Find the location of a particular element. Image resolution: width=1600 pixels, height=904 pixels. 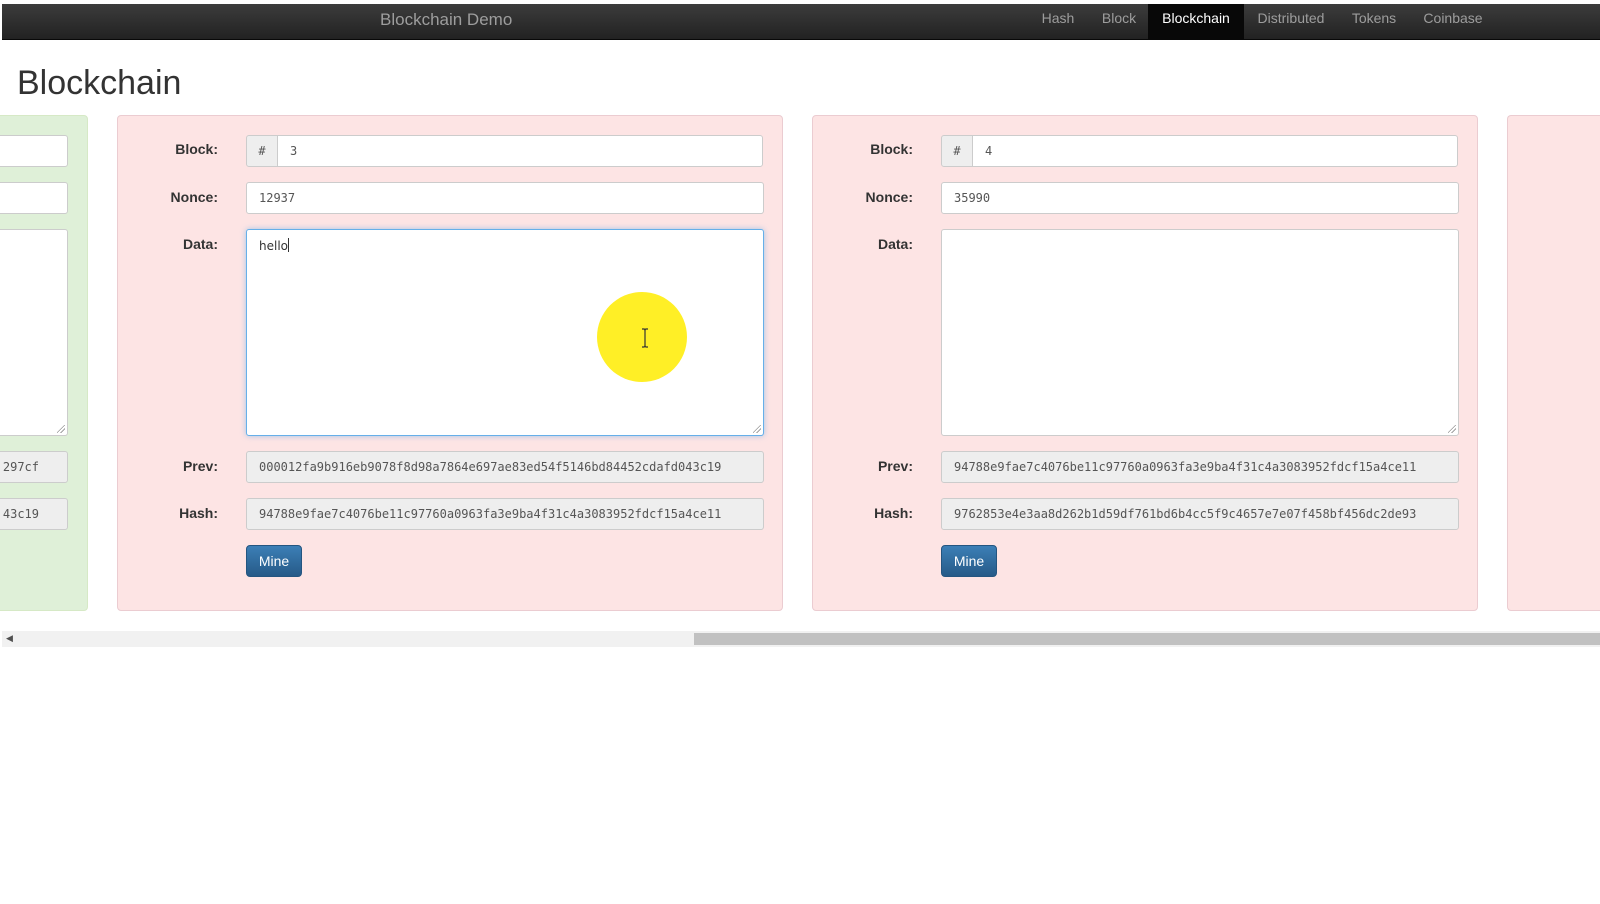

block-number-input: 3 is located at coordinates (520, 151).